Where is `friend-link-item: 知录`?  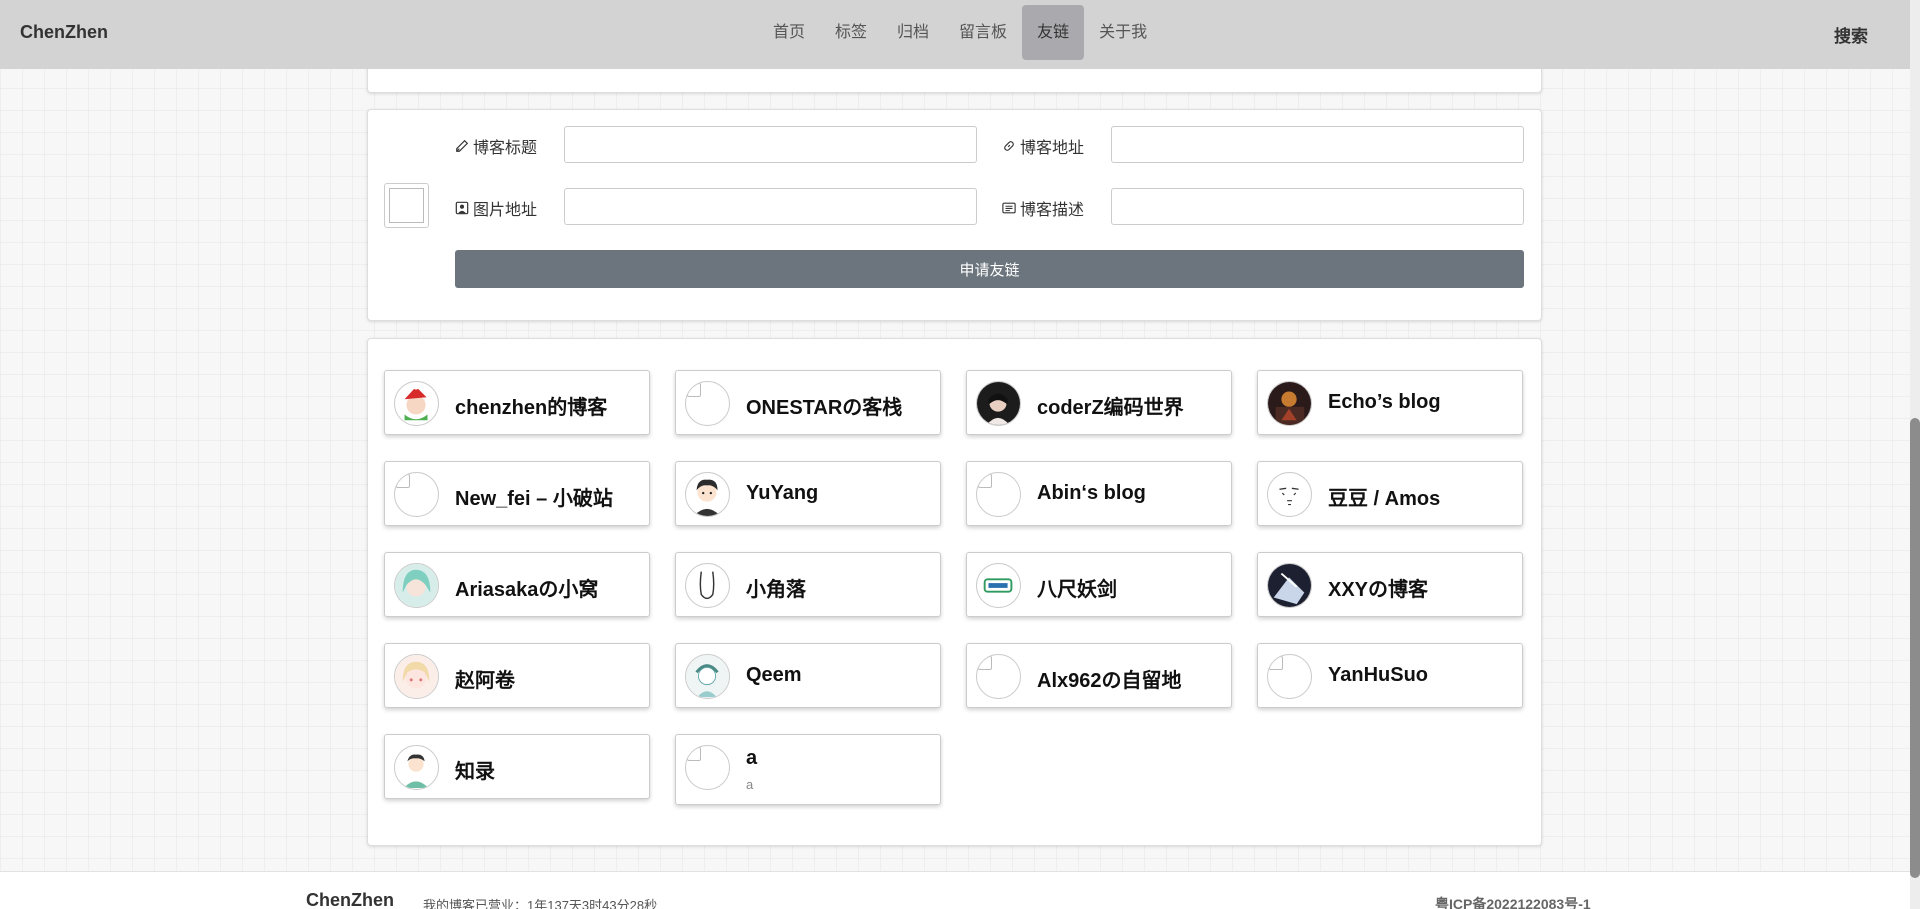
friend-link-item: 知录 is located at coordinates (517, 766).